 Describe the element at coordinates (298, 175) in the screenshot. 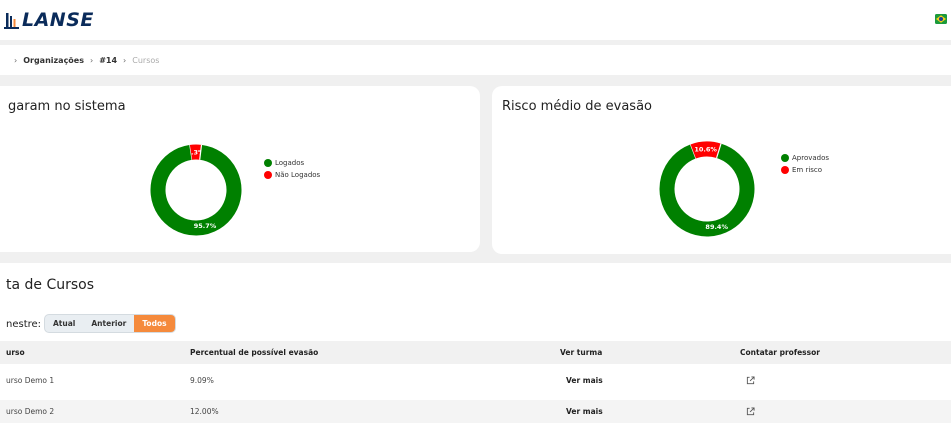

I see `legend-label: Não Logados` at that location.